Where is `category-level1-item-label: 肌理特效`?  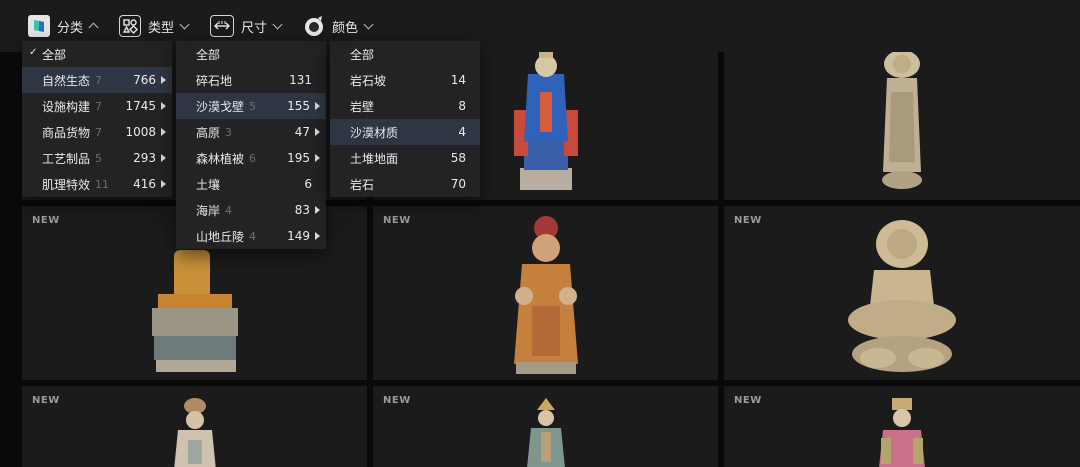 category-level1-item-label: 肌理特效 is located at coordinates (66, 184).